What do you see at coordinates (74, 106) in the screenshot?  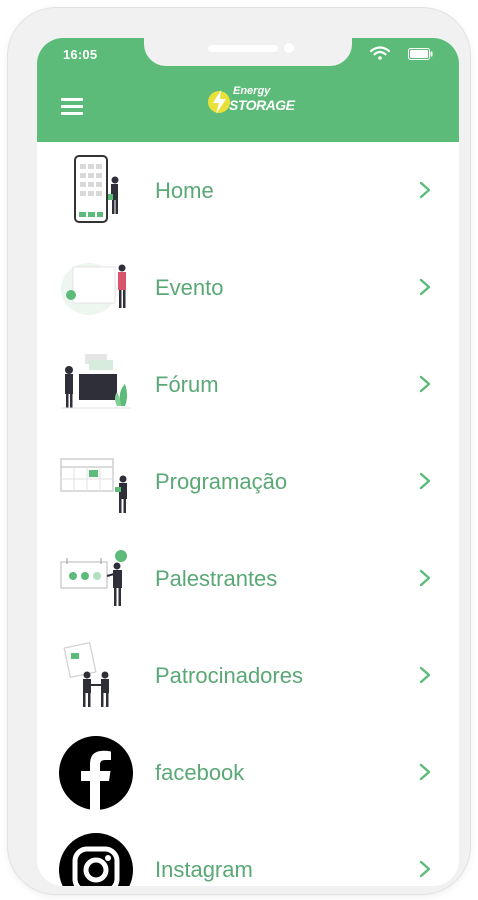 I see `hamburger-menu-button` at bounding box center [74, 106].